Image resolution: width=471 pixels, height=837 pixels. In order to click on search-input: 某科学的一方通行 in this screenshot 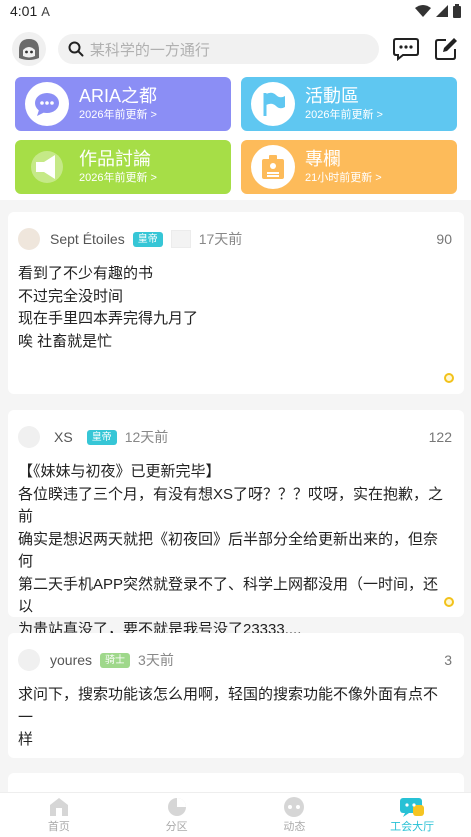, I will do `click(218, 49)`.